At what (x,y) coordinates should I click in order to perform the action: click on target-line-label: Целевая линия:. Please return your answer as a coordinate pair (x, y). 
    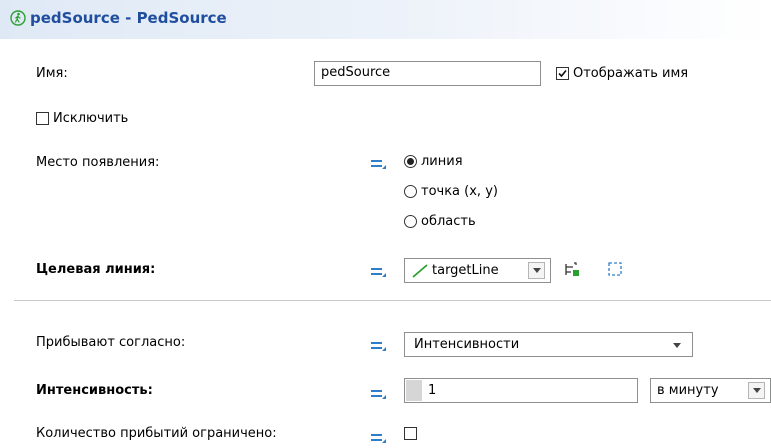
    Looking at the image, I should click on (96, 269).